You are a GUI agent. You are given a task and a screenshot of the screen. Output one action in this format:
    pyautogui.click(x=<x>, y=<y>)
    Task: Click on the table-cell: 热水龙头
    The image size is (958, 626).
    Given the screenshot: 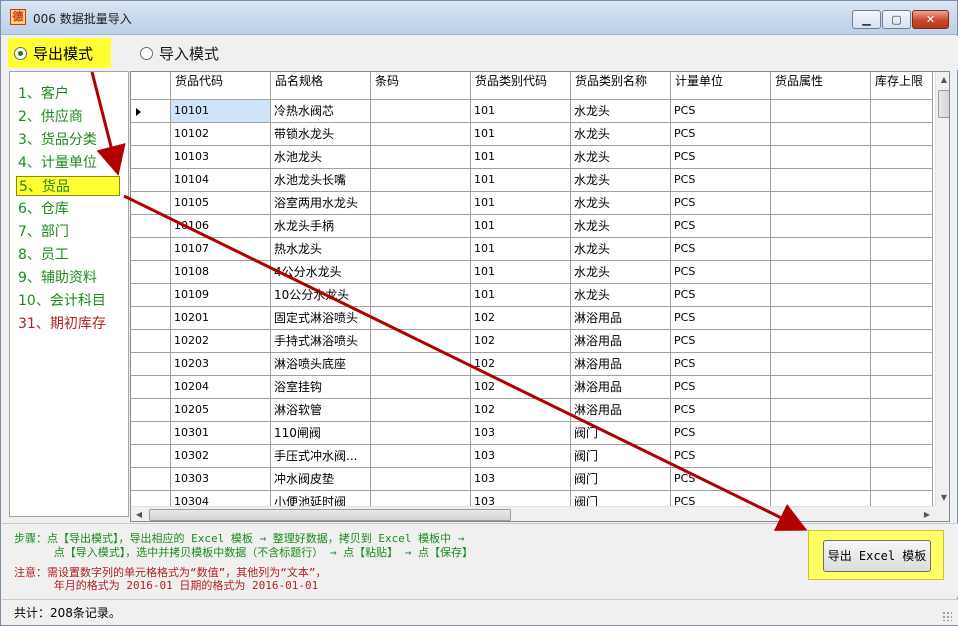 What is the action you would take?
    pyautogui.click(x=321, y=249)
    